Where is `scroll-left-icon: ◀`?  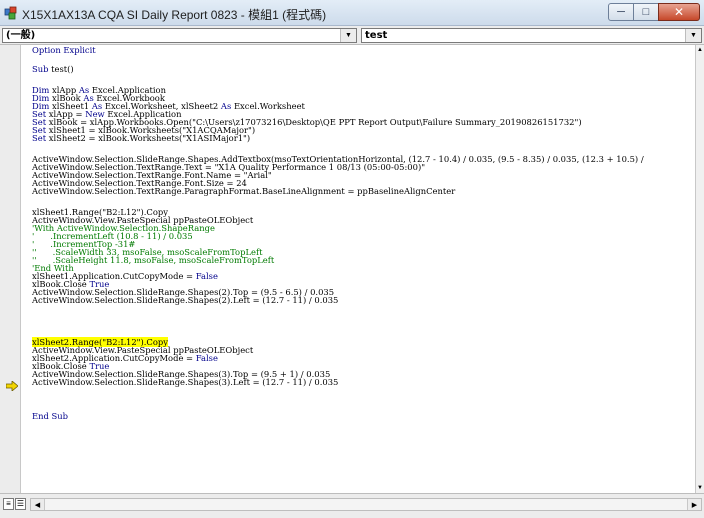 scroll-left-icon: ◀ is located at coordinates (38, 504).